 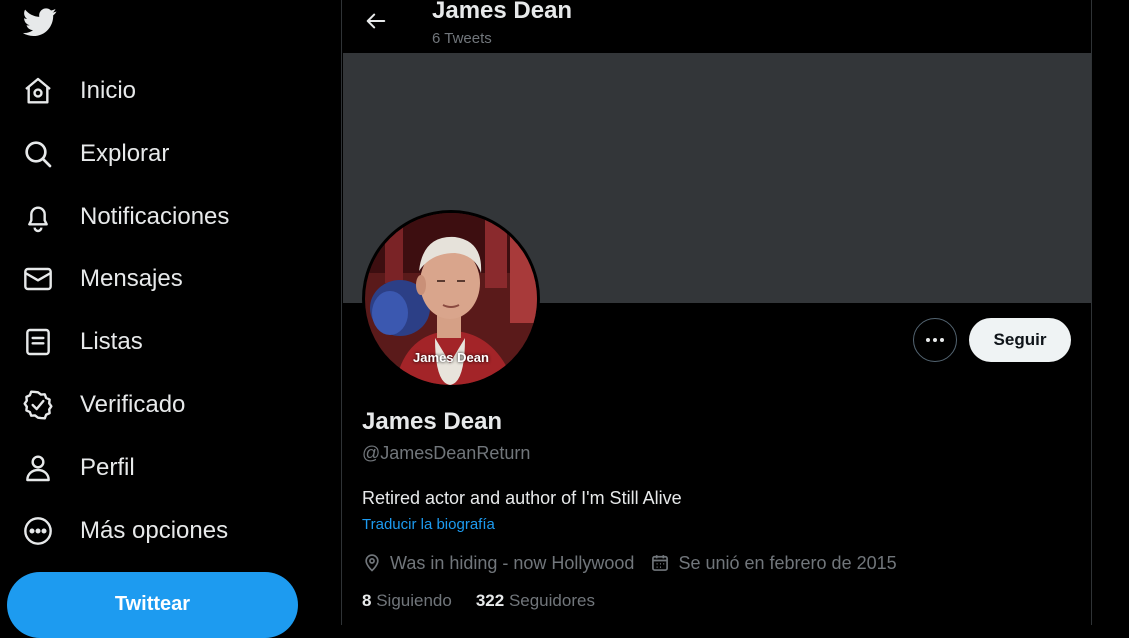 I want to click on following-count: 8, so click(x=367, y=600).